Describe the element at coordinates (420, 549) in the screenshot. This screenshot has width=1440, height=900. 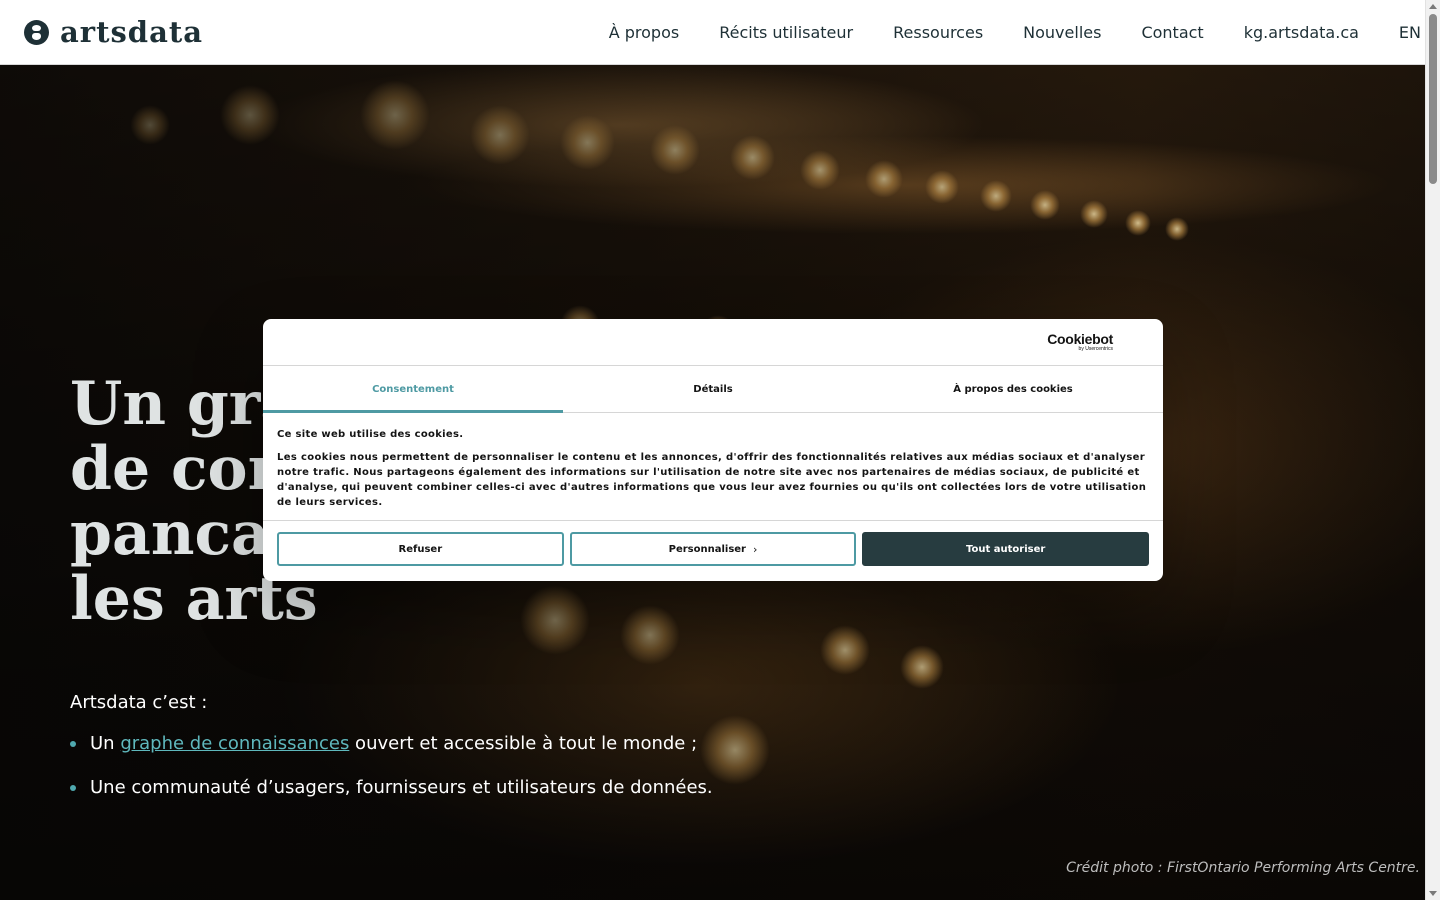
I see `refuse-button: Refuser` at that location.